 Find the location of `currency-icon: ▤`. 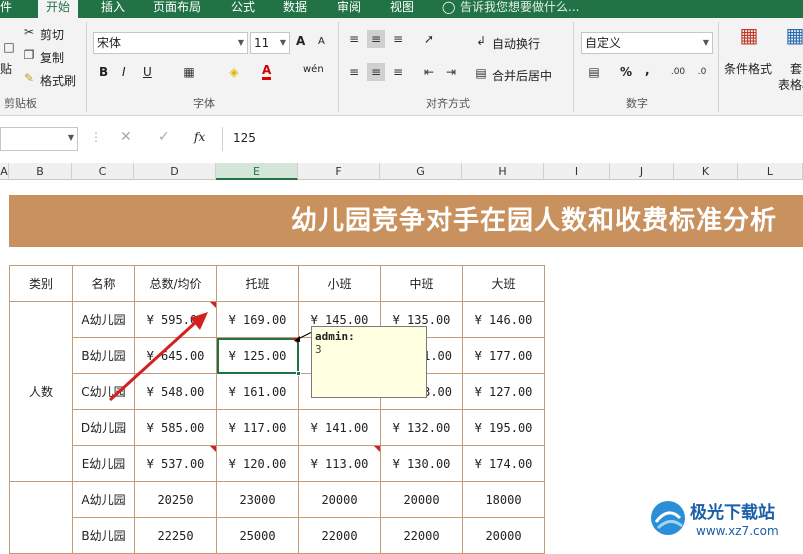

currency-icon: ▤ is located at coordinates (594, 72).